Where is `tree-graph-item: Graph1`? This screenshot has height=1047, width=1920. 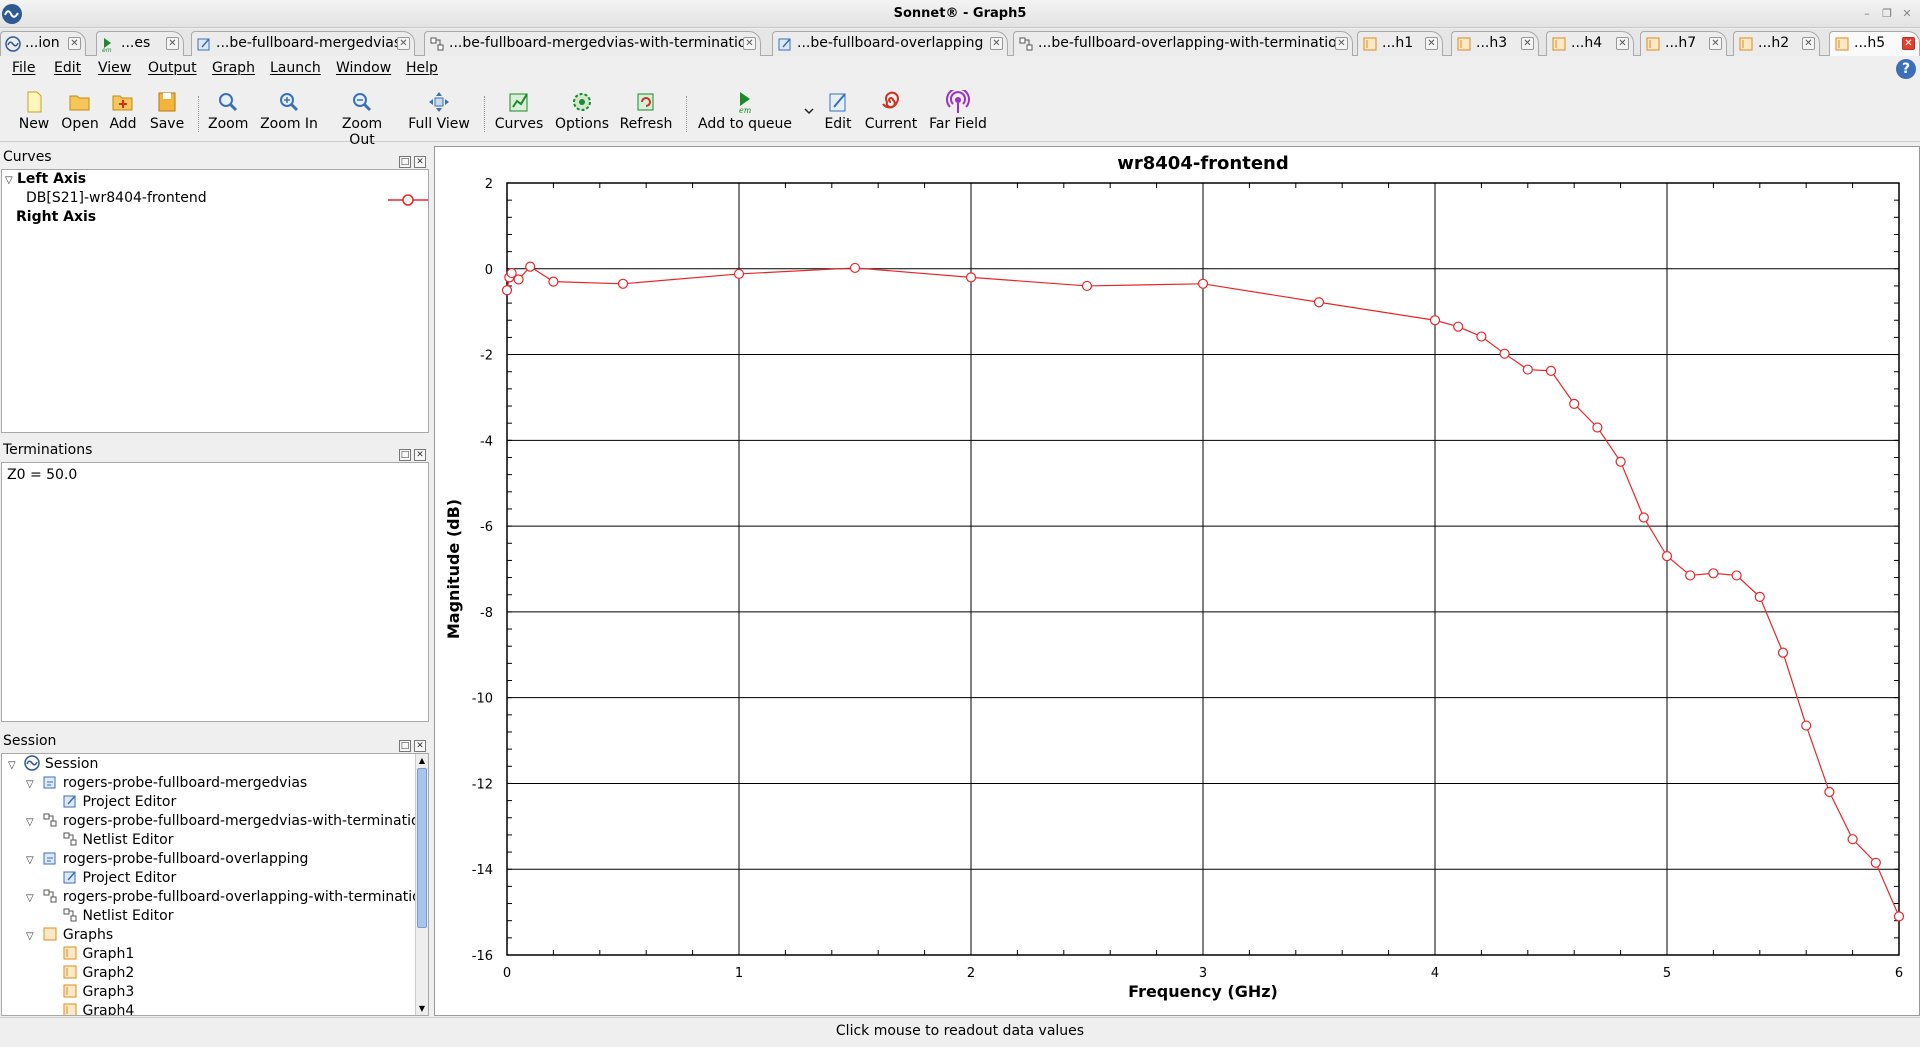
tree-graph-item: Graph1 is located at coordinates (98, 953).